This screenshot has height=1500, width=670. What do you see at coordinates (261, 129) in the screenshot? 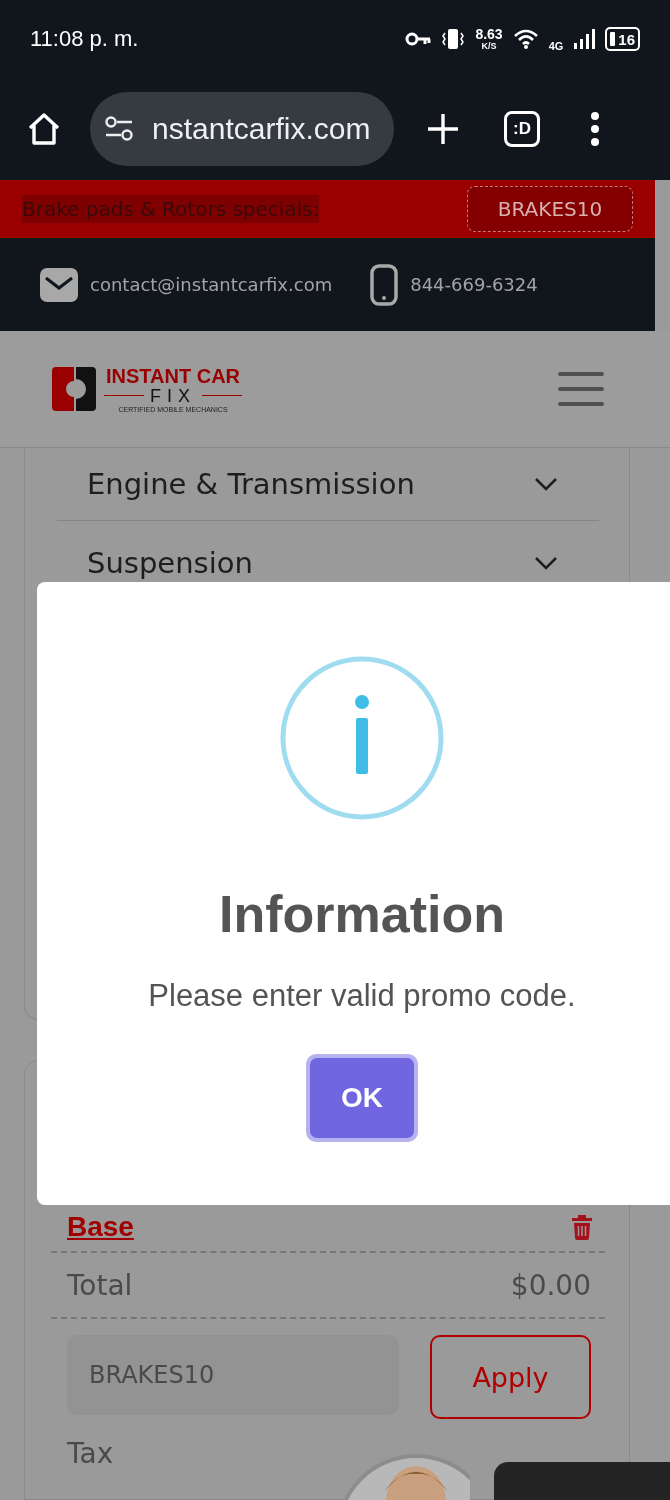
I see `url-text: nstantcarfix.com` at bounding box center [261, 129].